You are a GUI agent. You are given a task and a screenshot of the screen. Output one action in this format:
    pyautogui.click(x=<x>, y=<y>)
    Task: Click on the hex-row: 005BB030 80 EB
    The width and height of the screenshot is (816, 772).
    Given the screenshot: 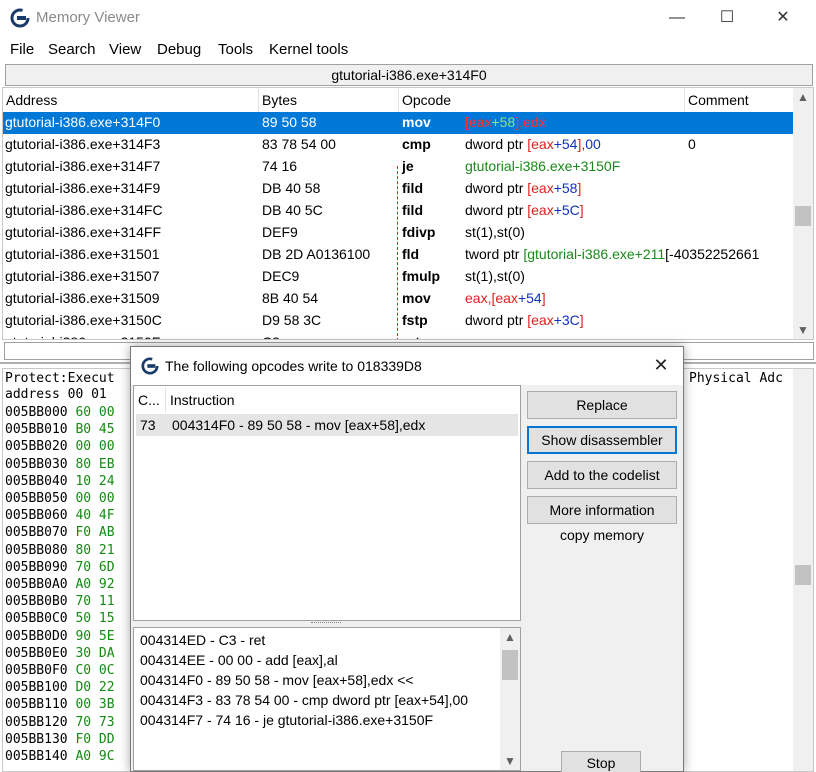 What is the action you would take?
    pyautogui.click(x=60, y=465)
    